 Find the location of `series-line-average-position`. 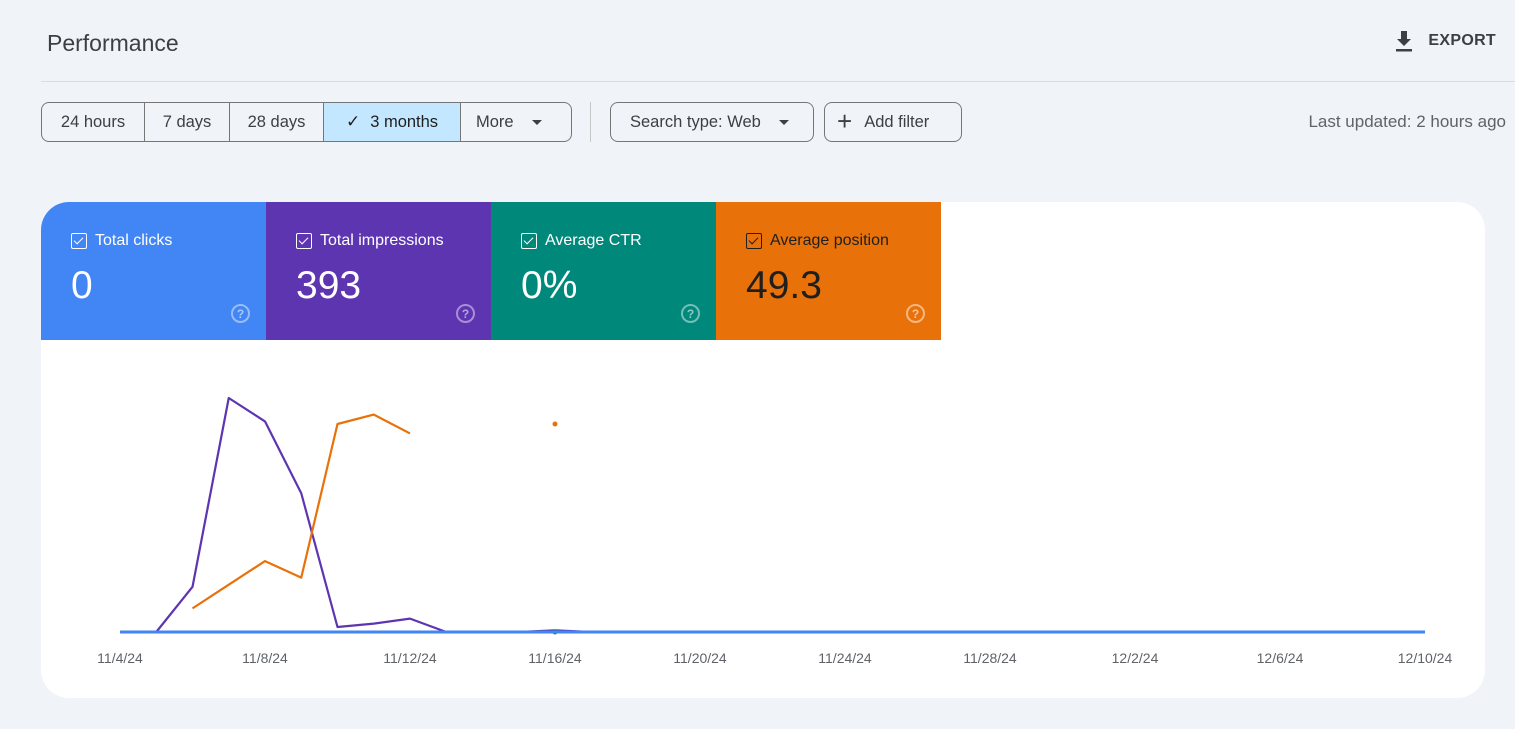

series-line-average-position is located at coordinates (301, 511).